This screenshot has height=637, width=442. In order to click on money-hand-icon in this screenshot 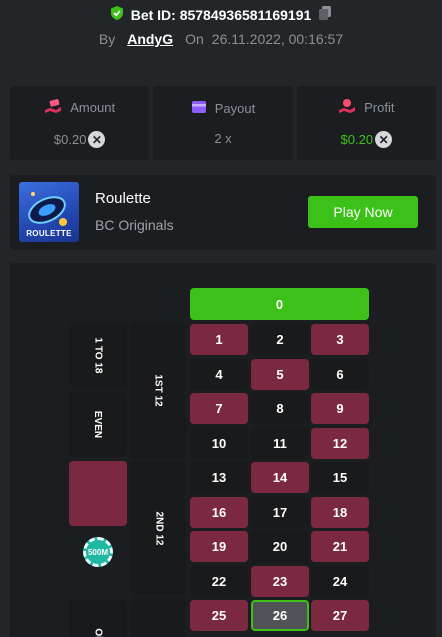, I will do `click(53, 107)`.